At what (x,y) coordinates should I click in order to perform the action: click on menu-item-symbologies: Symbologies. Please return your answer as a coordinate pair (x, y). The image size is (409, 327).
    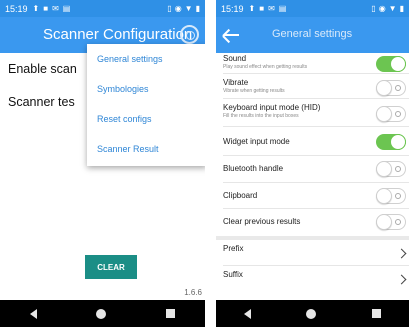
    Looking at the image, I should click on (146, 89).